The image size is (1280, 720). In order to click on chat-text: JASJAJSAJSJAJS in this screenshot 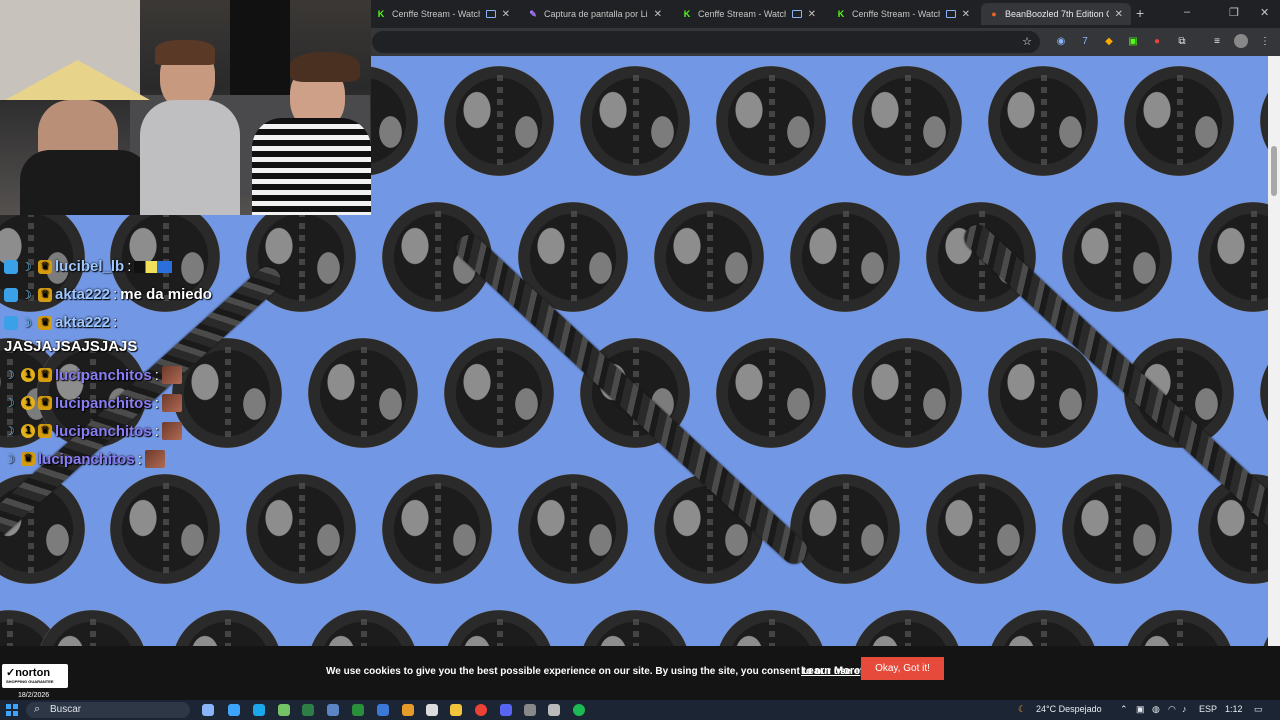, I will do `click(71, 346)`.